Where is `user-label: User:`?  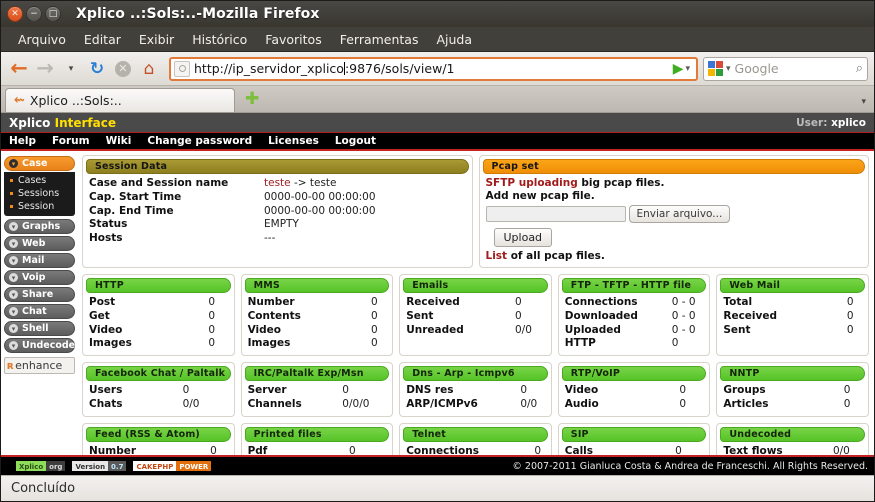
user-label: User: is located at coordinates (812, 122).